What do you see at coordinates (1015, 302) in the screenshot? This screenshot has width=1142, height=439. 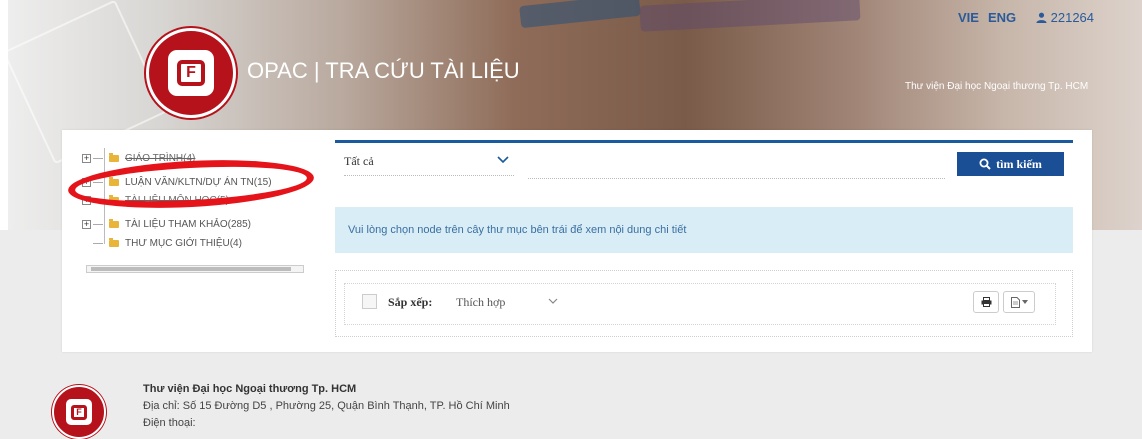 I see `export-icon` at bounding box center [1015, 302].